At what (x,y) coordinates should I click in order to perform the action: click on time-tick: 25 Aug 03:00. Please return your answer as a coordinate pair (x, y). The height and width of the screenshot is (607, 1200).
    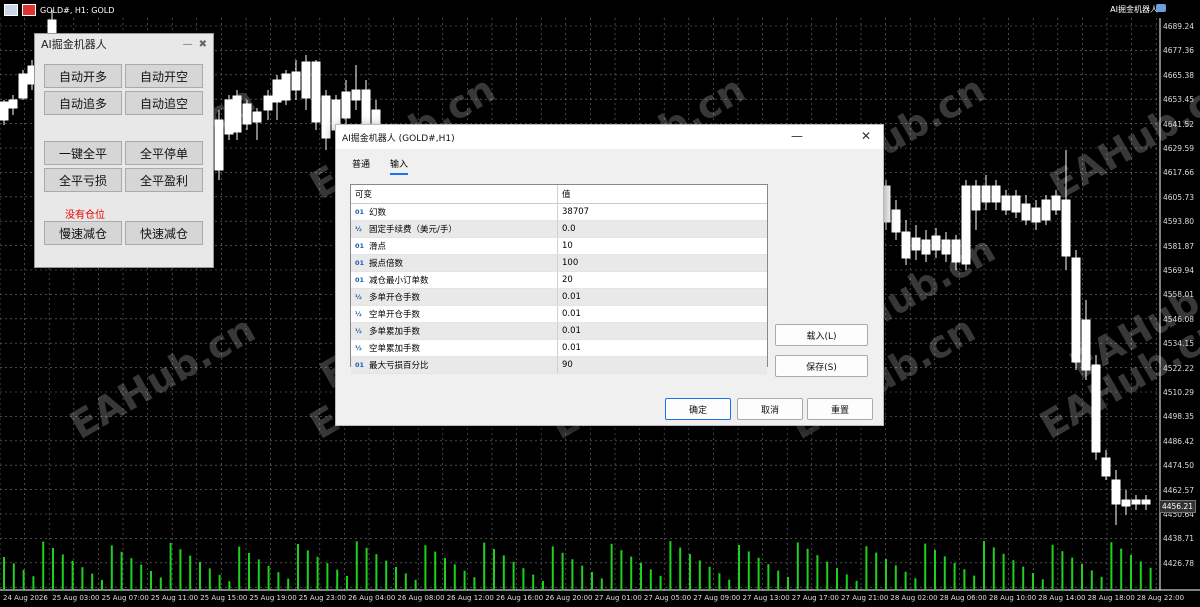
    Looking at the image, I should click on (76, 598).